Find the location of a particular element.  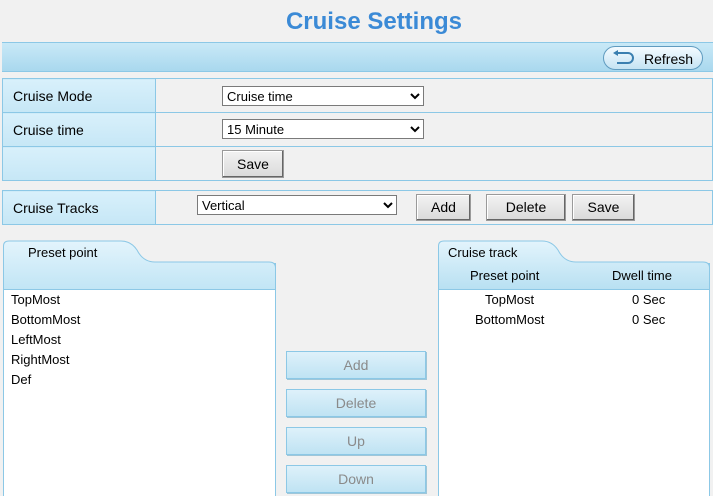

cruise-tracks-label: Cruise Tracks is located at coordinates (79, 207).